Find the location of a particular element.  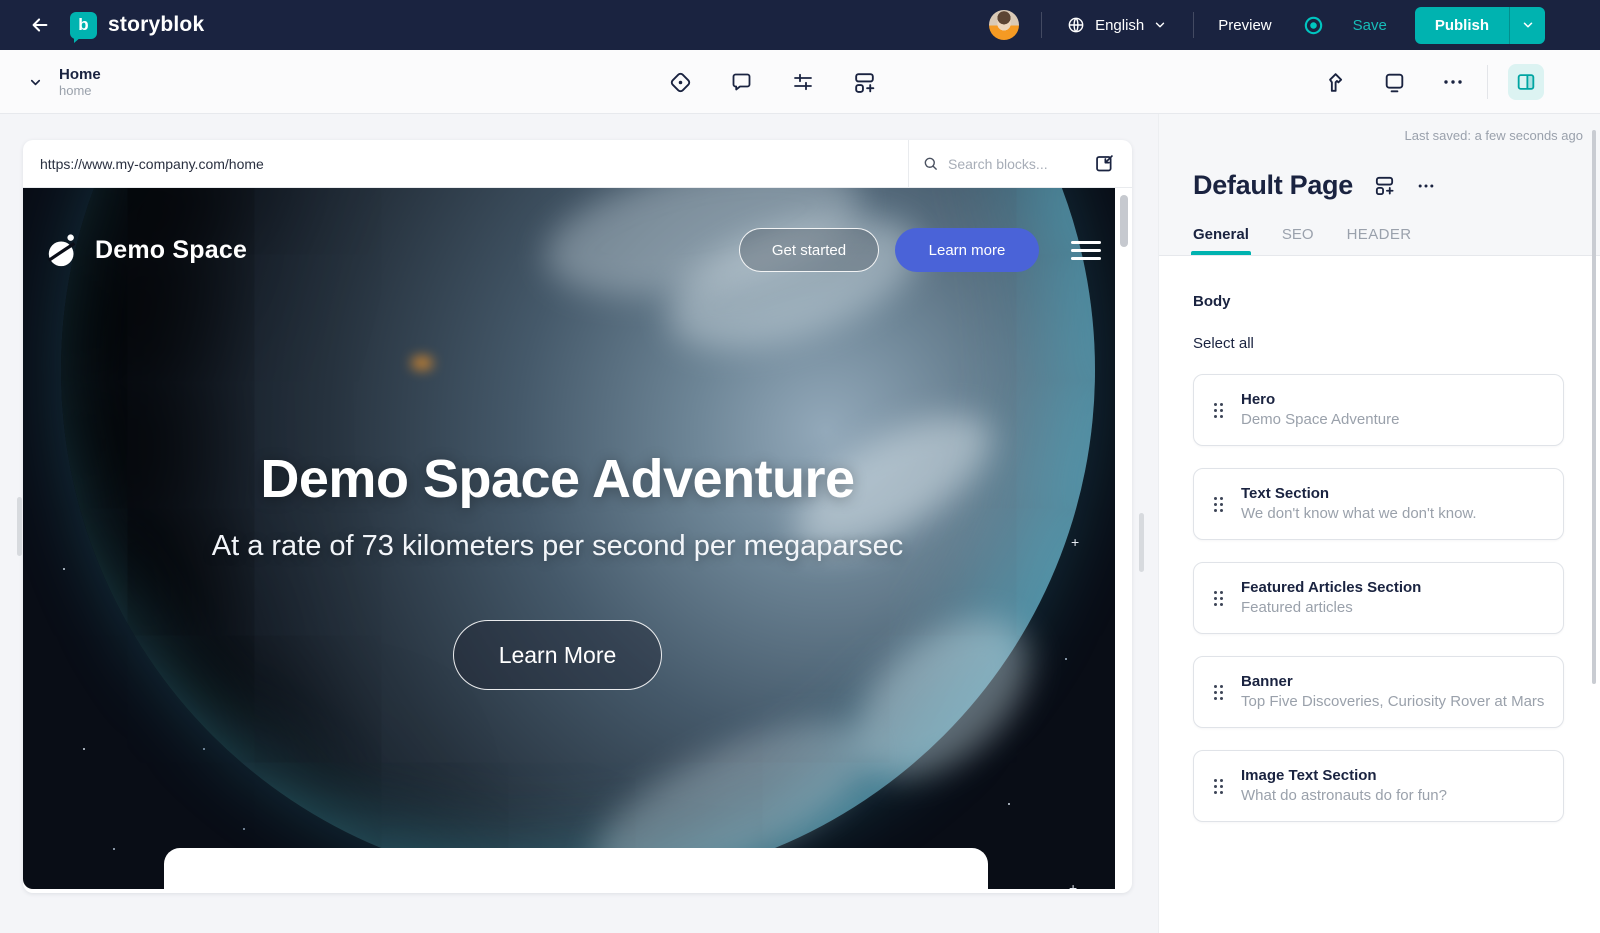

block-name: Text Section is located at coordinates (1285, 494).